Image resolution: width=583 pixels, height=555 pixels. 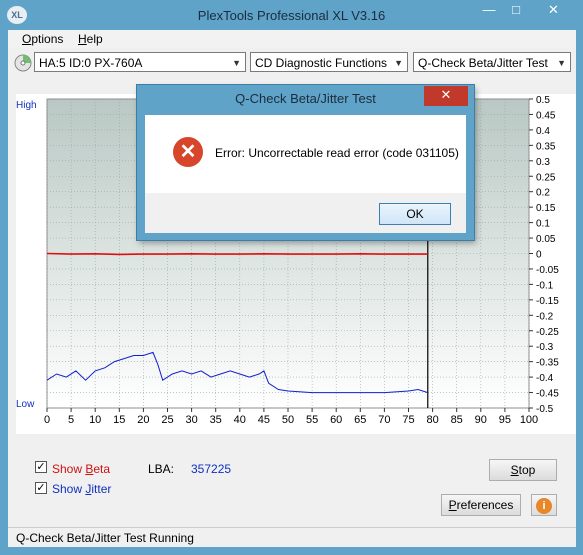 What do you see at coordinates (25, 404) in the screenshot?
I see `left-axis-low-label: Low` at bounding box center [25, 404].